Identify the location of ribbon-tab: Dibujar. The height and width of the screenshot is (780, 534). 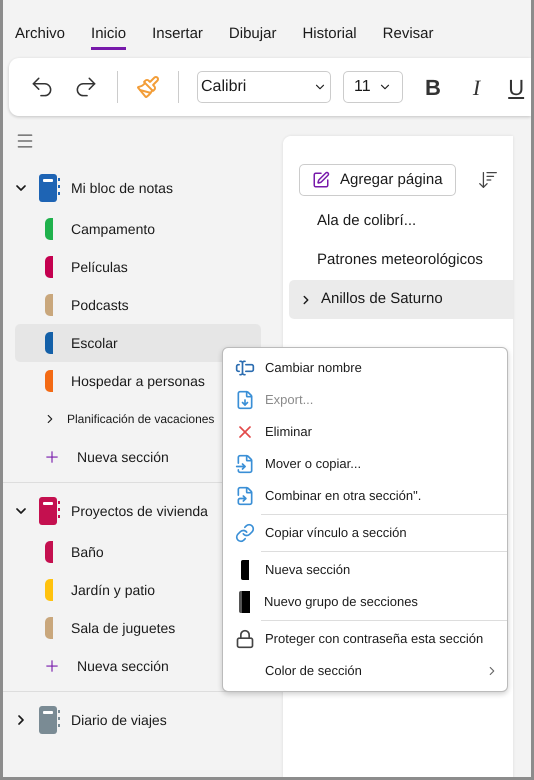
(252, 36).